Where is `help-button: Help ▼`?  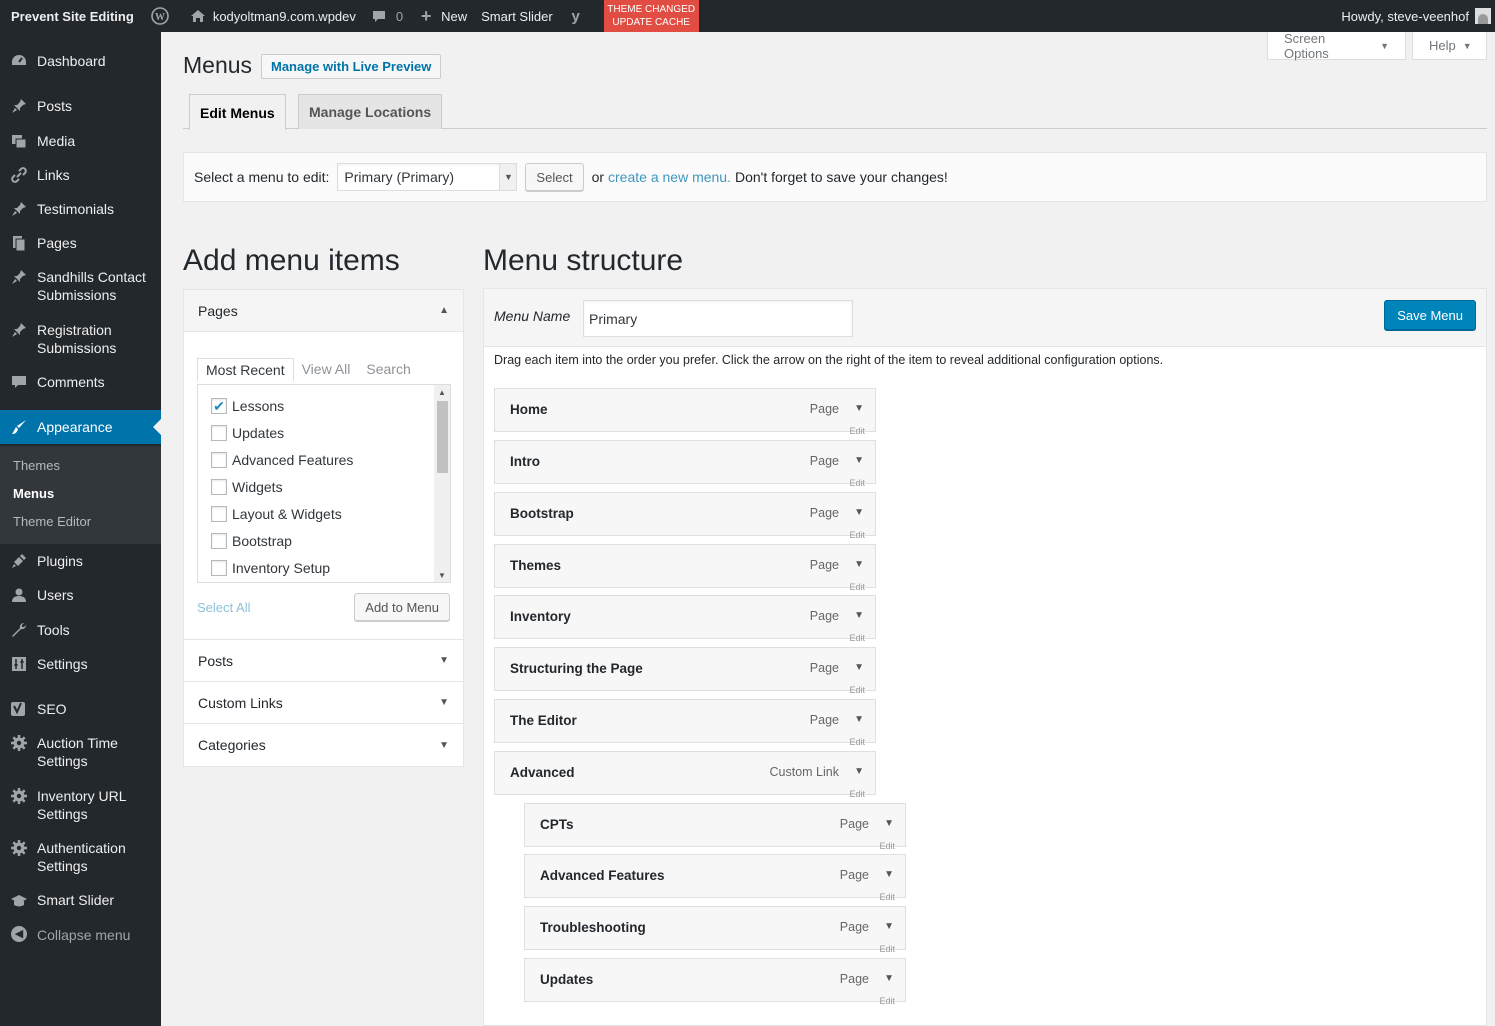 help-button: Help ▼ is located at coordinates (1449, 46).